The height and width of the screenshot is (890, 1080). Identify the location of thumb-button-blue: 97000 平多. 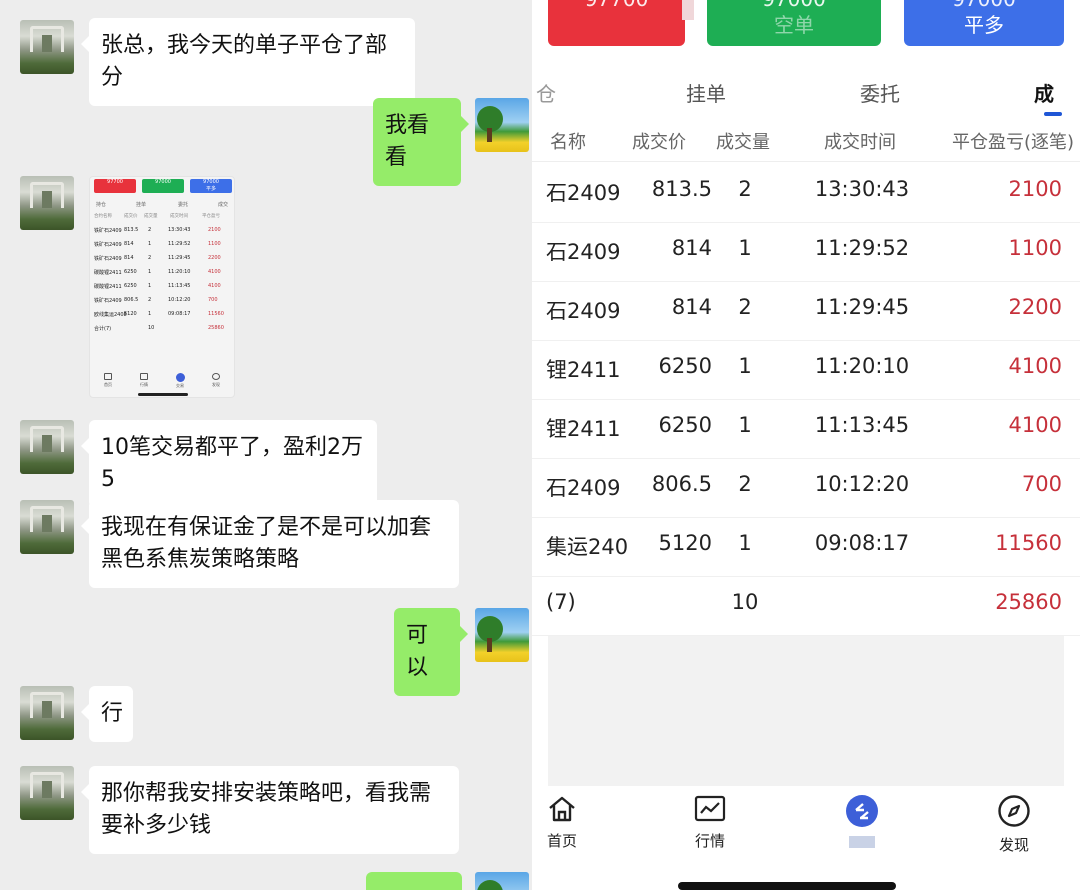
(211, 186).